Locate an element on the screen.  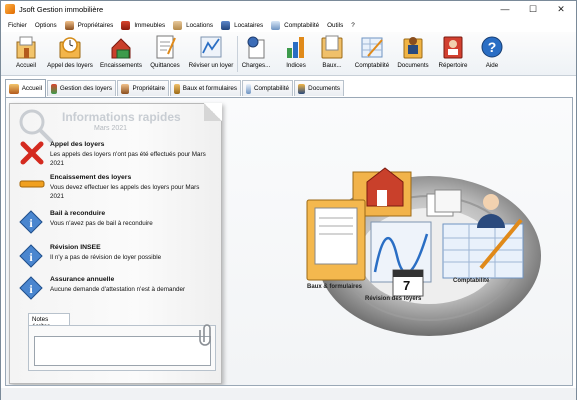
toolbar-label: Réviser un loyer is located at coordinates (211, 65).